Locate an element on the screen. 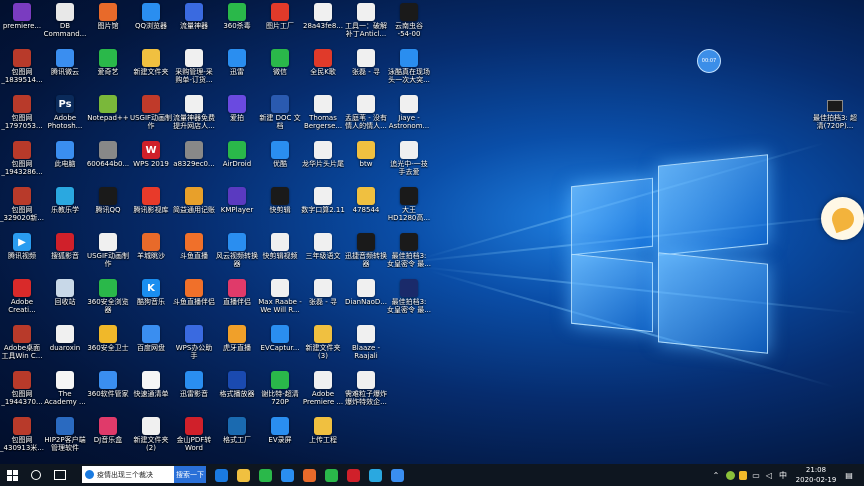  desktop-icon: 简益通用记账 is located at coordinates (194, 207).